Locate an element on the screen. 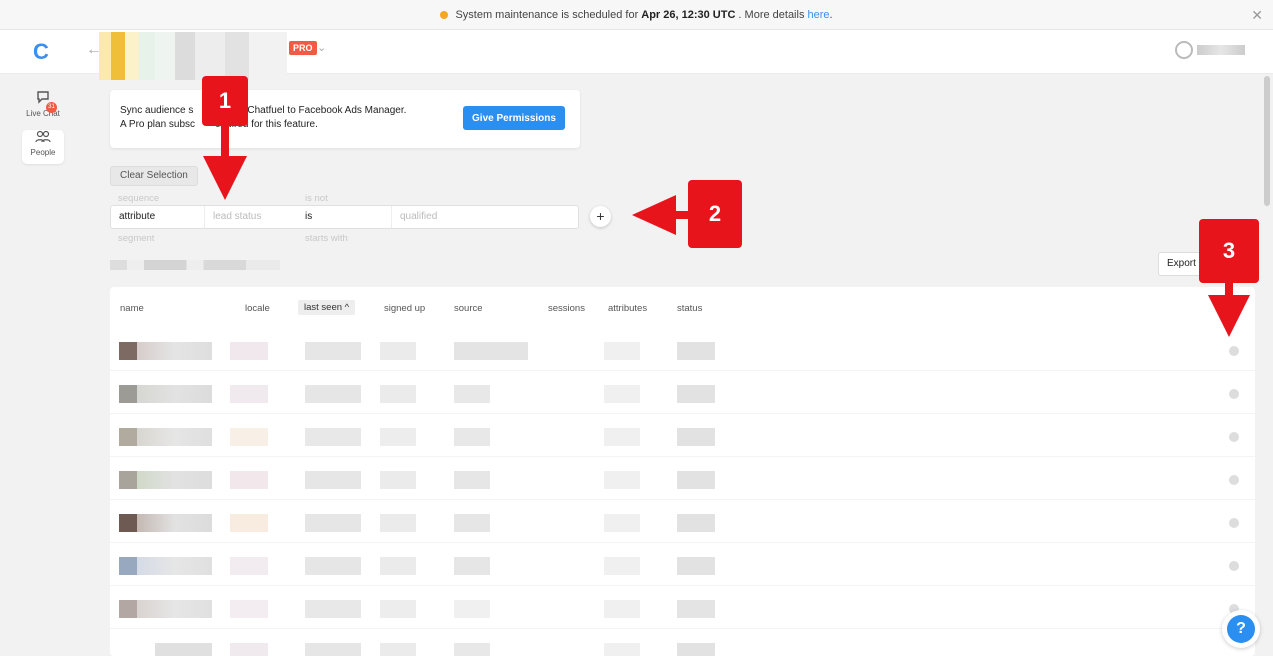 This screenshot has width=1273, height=656. callout-3: 3 is located at coordinates (1229, 251).